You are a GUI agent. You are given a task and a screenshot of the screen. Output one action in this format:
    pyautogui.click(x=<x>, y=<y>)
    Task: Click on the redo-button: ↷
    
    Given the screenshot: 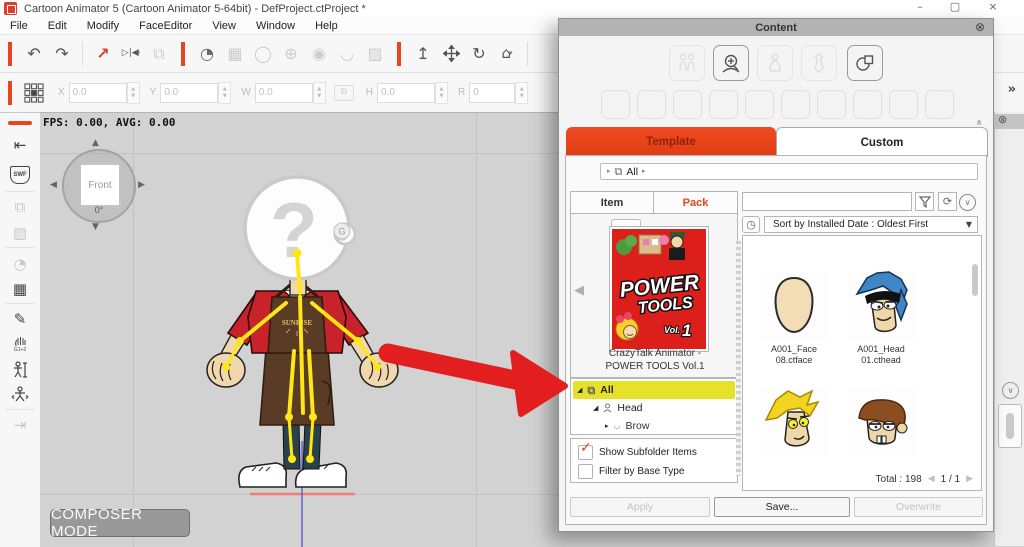 What is the action you would take?
    pyautogui.click(x=62, y=54)
    